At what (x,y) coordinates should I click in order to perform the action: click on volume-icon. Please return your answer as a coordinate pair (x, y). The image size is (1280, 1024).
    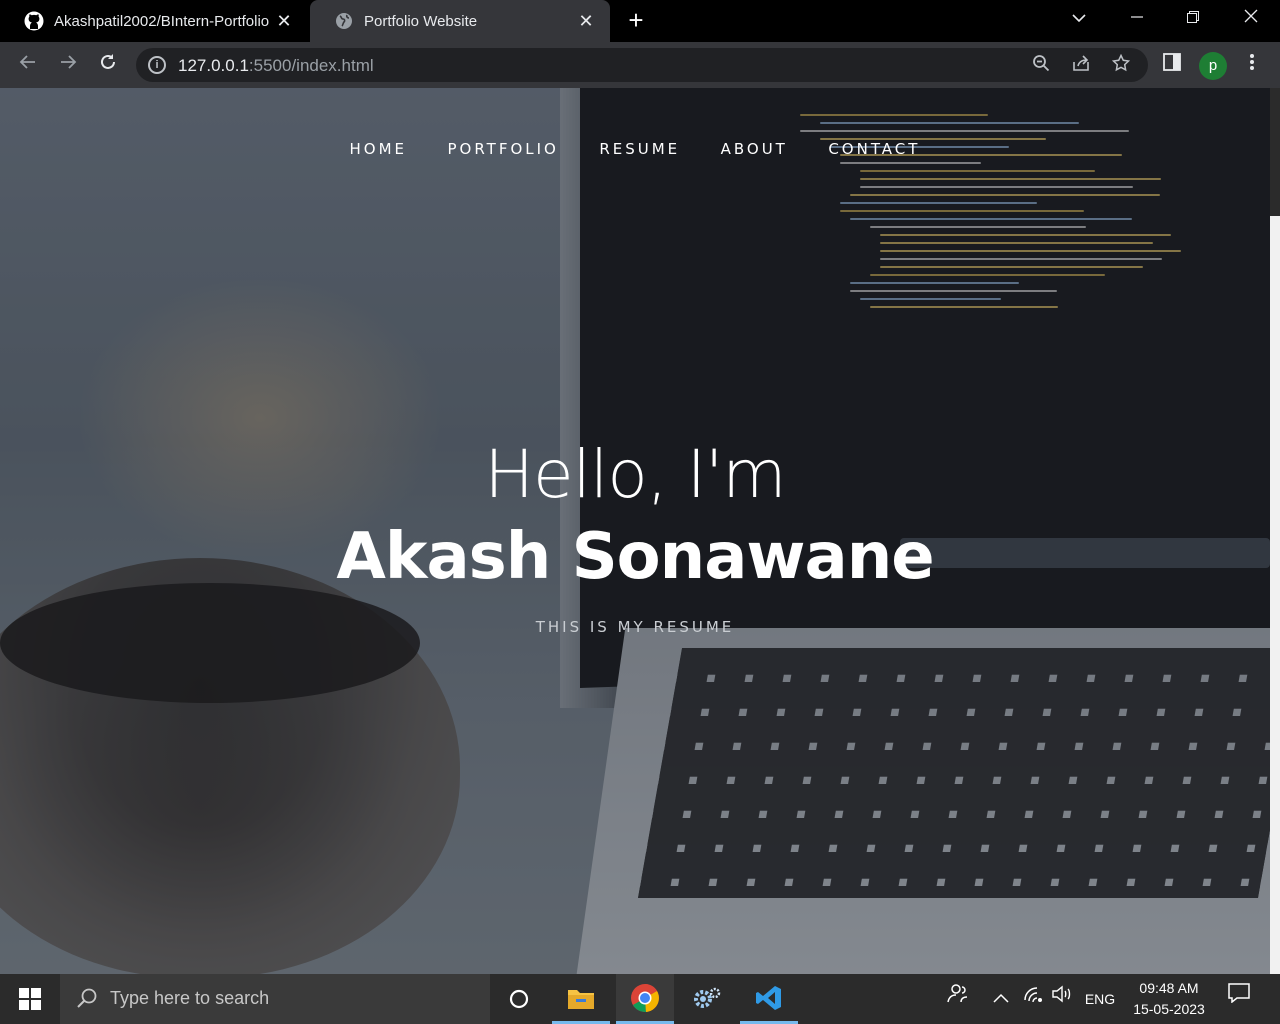
    Looking at the image, I should click on (1062, 999).